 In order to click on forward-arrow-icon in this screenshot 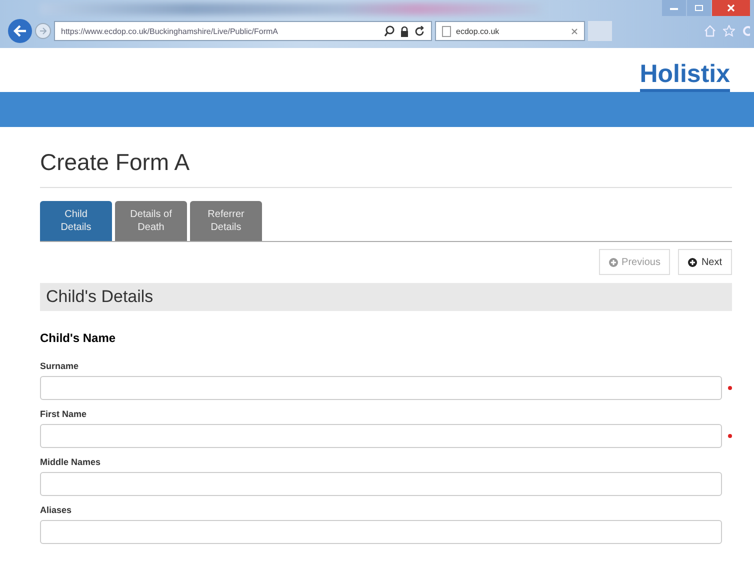, I will do `click(43, 31)`.